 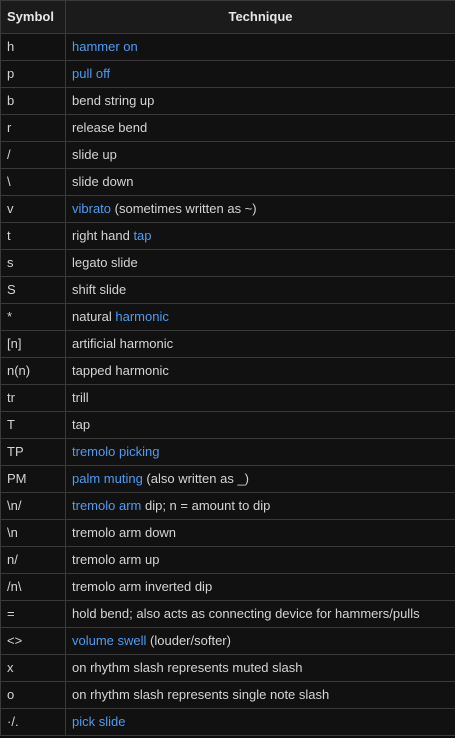 What do you see at coordinates (260, 317) in the screenshot?
I see `technique-cell: natural harmonic` at bounding box center [260, 317].